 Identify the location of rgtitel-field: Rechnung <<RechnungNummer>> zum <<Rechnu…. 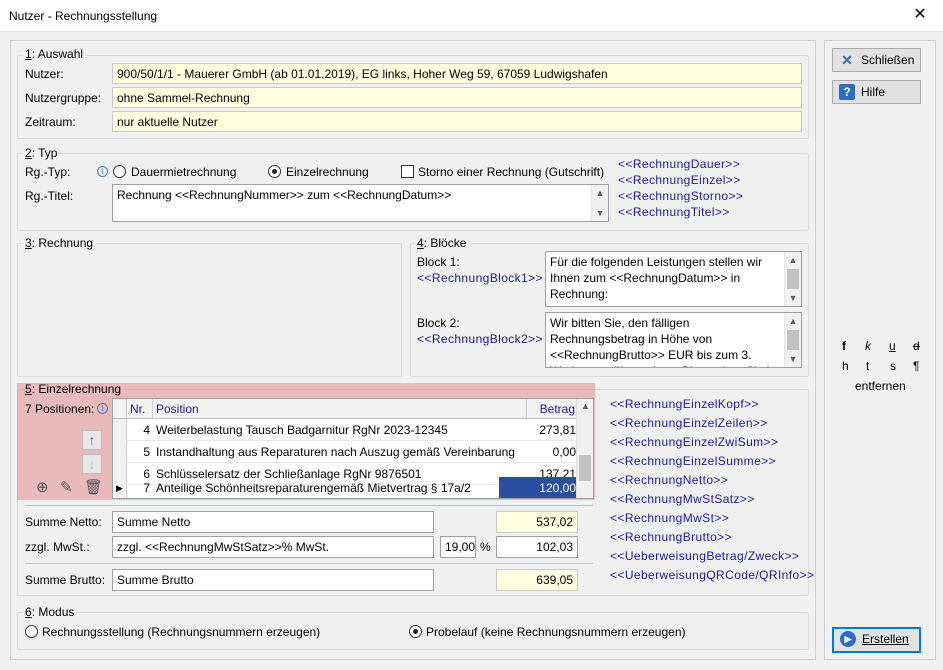
(360, 203).